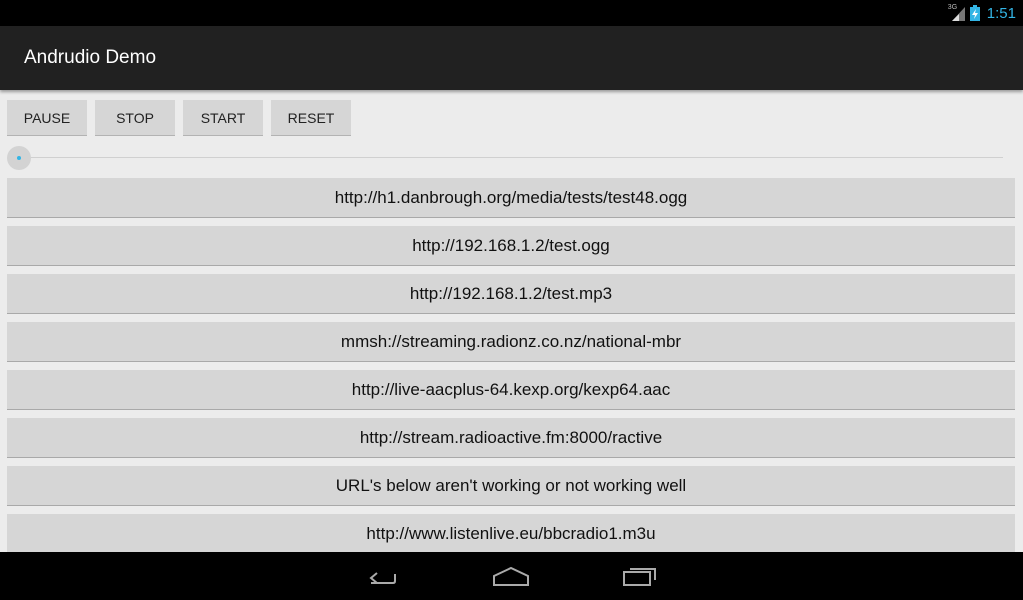 This screenshot has width=1023, height=600. I want to click on playback-controls: PAUSE STOP START RESET, so click(179, 118).